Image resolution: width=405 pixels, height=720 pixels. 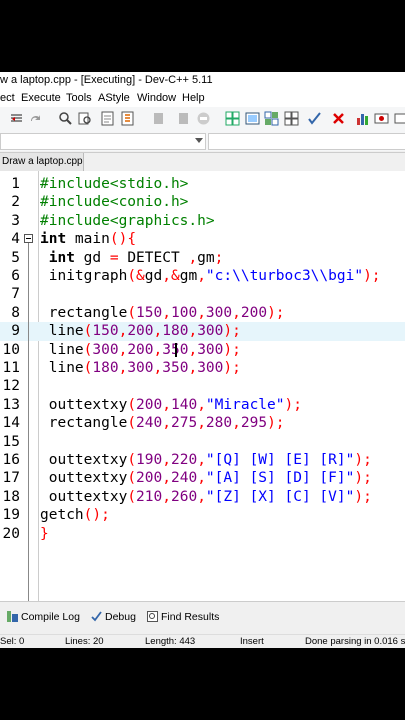 I want to click on find-results-icon, so click(x=152, y=616).